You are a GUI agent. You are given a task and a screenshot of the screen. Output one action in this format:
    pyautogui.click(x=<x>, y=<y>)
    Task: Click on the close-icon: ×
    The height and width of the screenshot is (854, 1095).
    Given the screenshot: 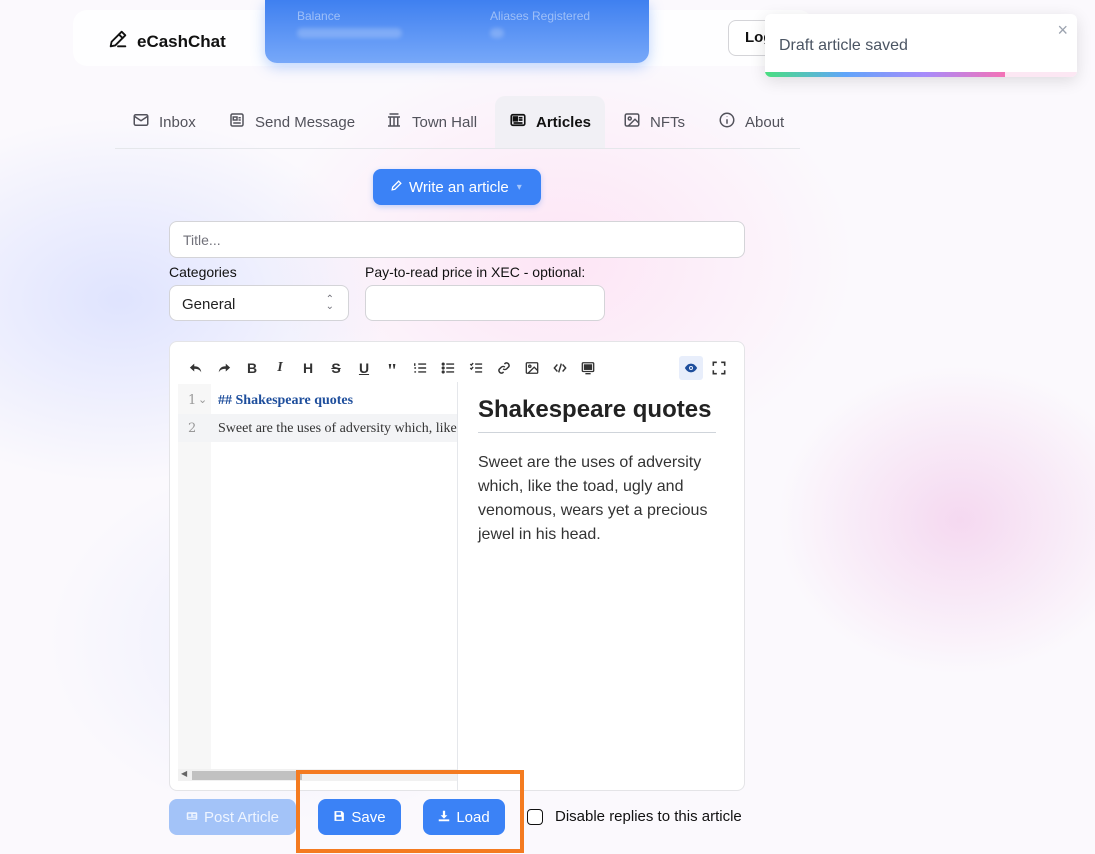 What is the action you would take?
    pyautogui.click(x=1062, y=30)
    